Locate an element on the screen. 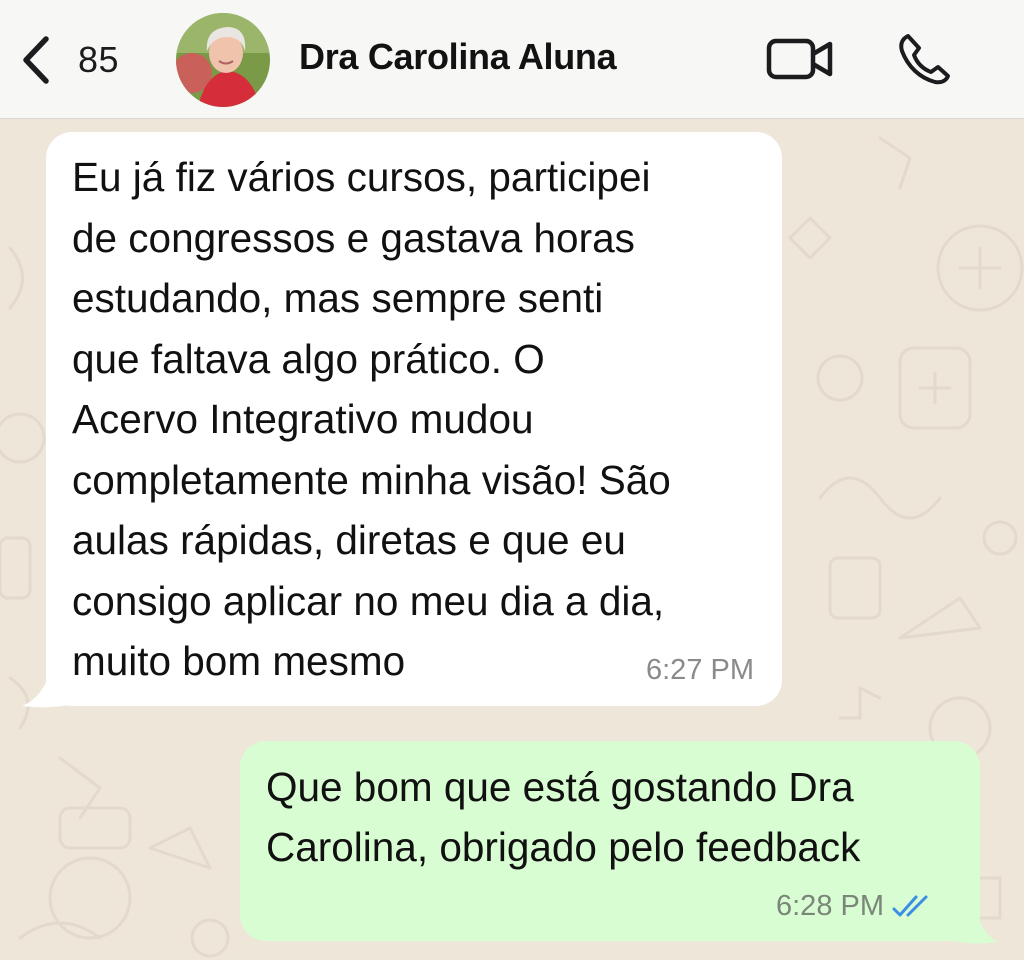 This screenshot has height=960, width=1024. avatar-image is located at coordinates (223, 60).